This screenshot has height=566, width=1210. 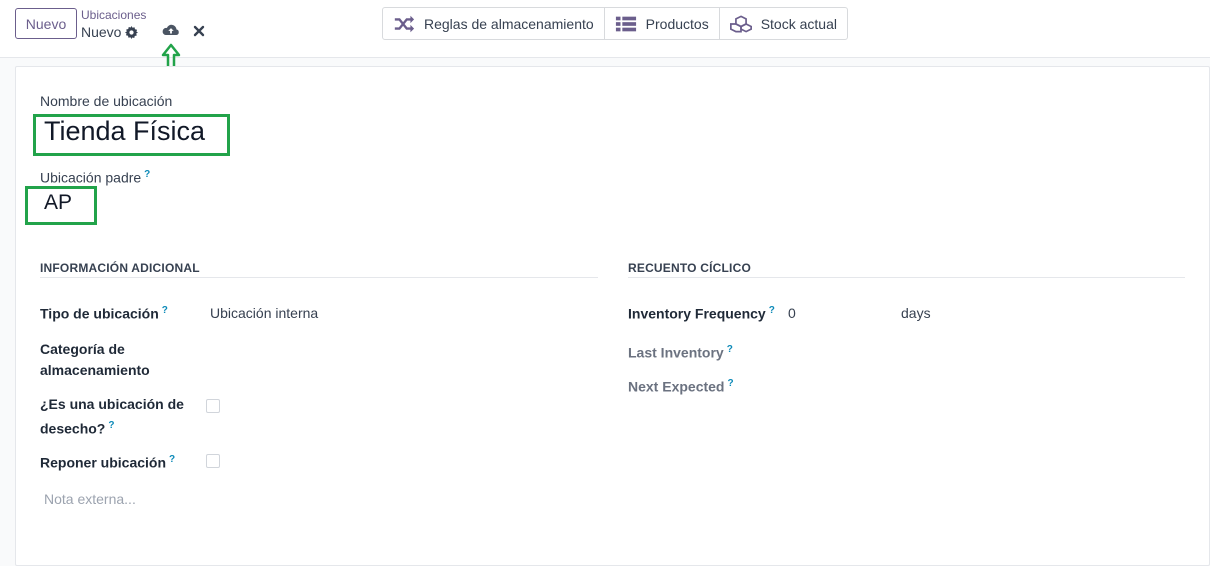 I want to click on cubes-icon, so click(x=740, y=23).